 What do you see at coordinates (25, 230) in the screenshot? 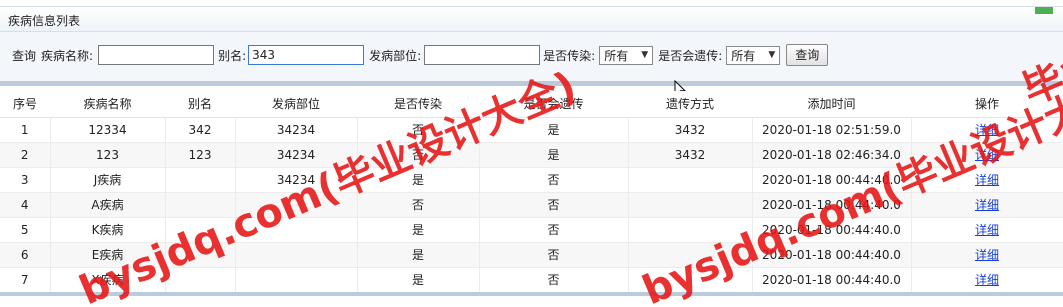
I see `cell-index: 5` at bounding box center [25, 230].